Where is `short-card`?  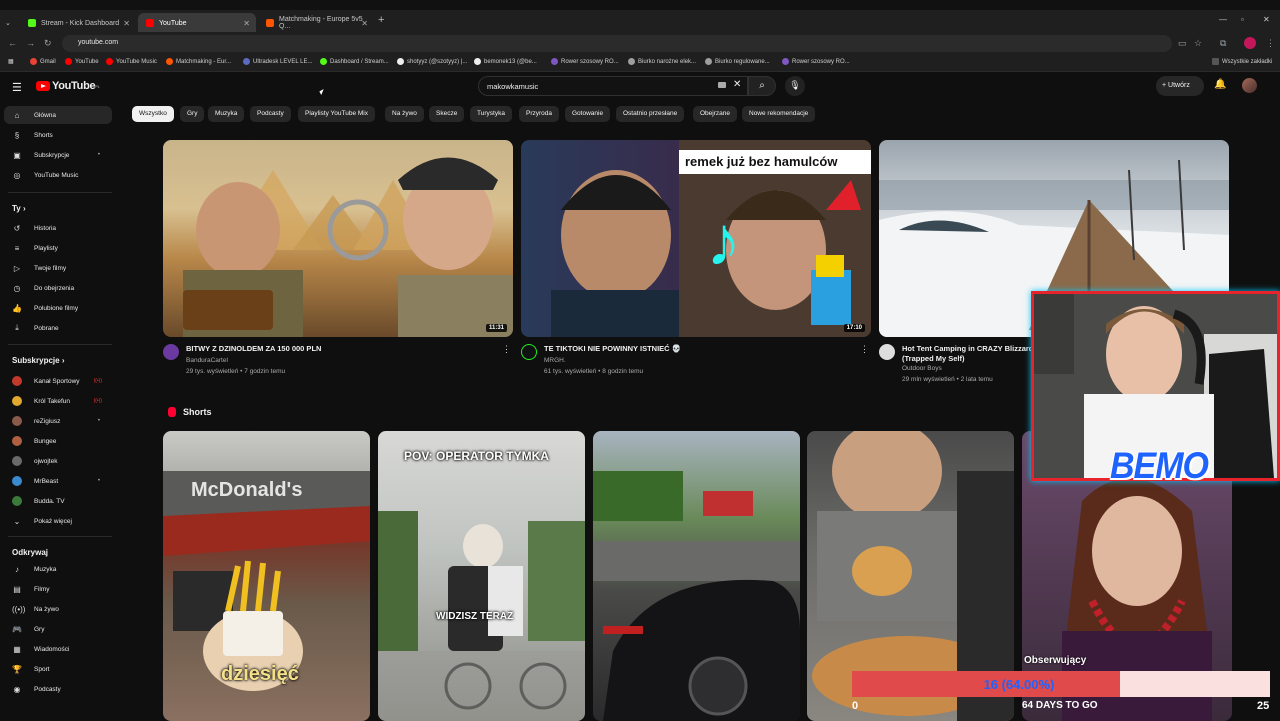
short-card is located at coordinates (696, 576).